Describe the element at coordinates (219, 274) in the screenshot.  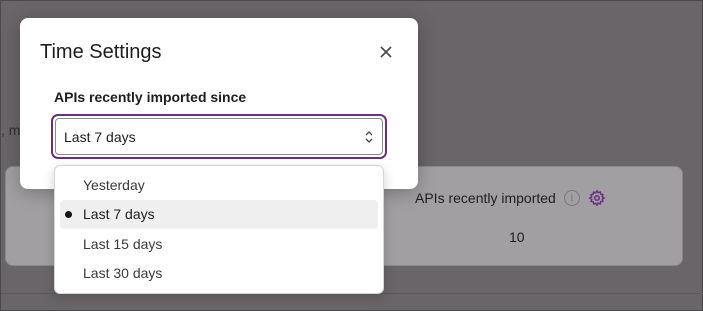
I see `option-last-30-days: Last 30 days` at that location.